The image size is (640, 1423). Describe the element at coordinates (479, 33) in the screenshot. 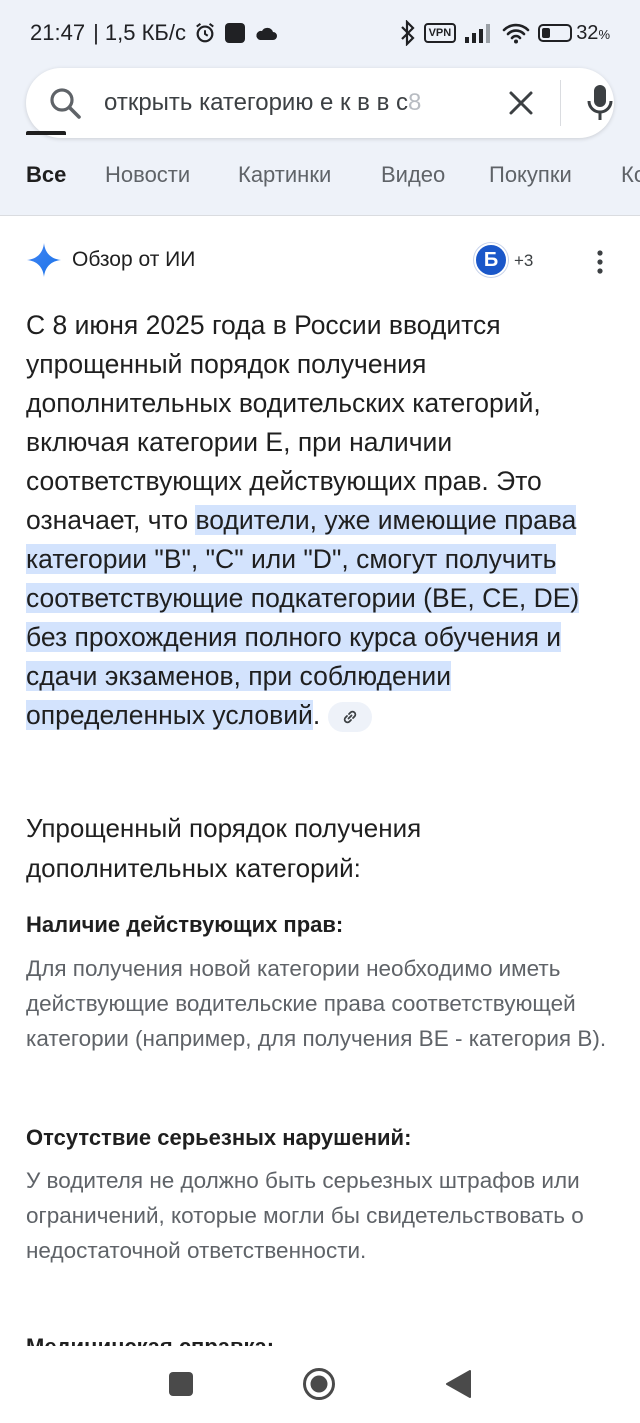

I see `signal-icon` at that location.